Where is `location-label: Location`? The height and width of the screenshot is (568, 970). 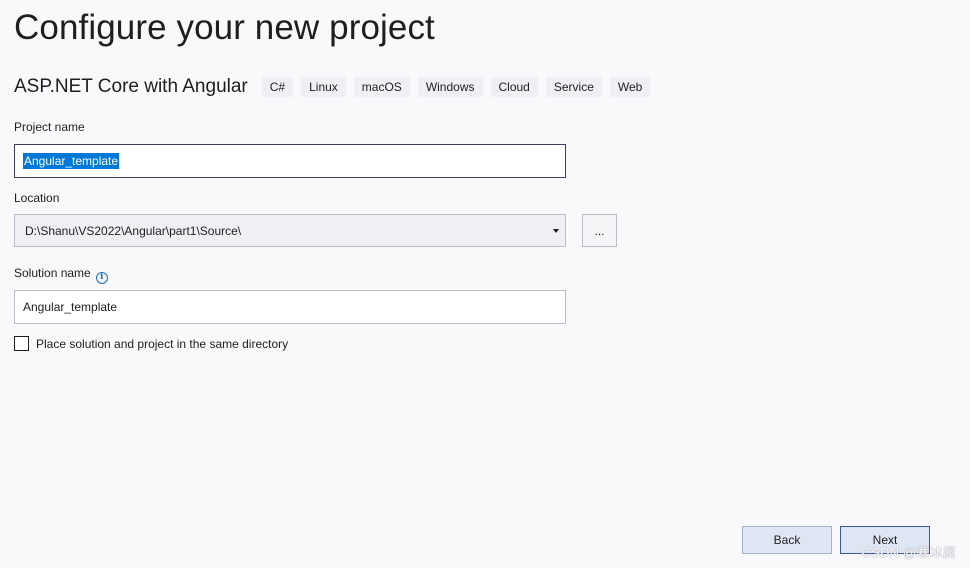
location-label: Location is located at coordinates (37, 198).